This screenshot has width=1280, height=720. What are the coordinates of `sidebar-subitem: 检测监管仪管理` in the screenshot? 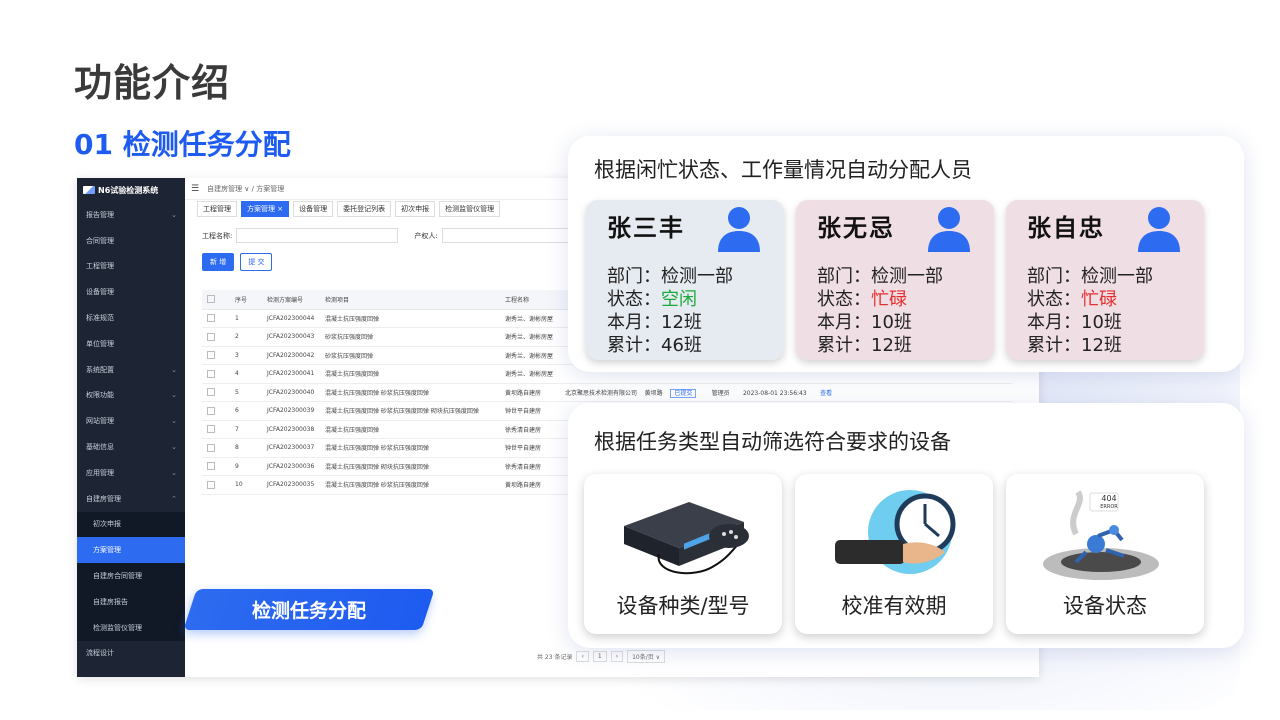 It's located at (131, 627).